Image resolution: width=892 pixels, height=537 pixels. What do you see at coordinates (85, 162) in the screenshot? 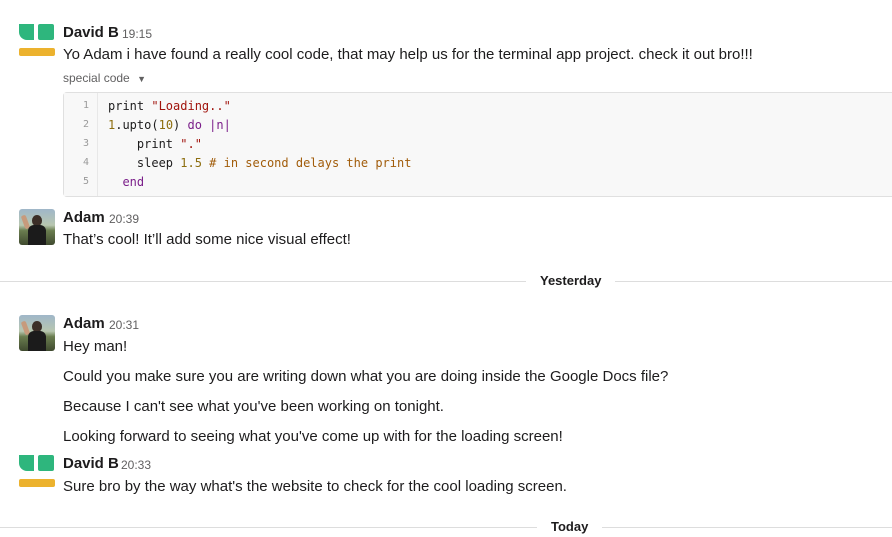
I see `line-number: 4` at bounding box center [85, 162].